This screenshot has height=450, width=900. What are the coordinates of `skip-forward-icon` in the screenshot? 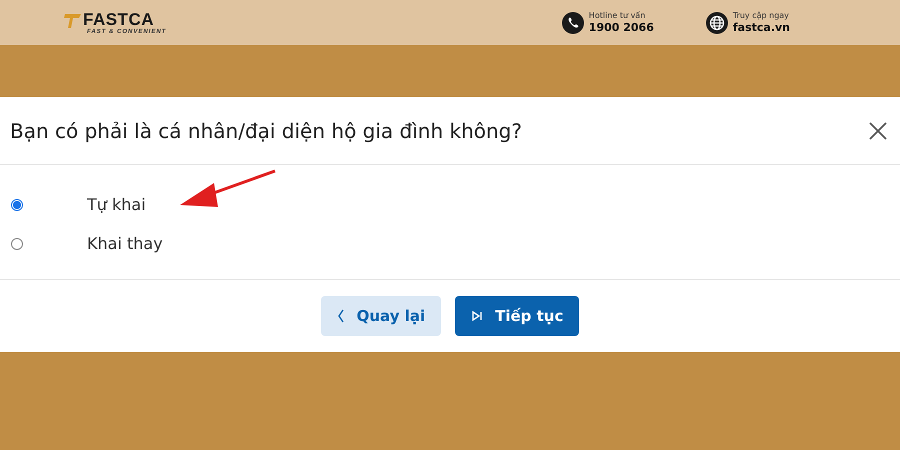 It's located at (477, 316).